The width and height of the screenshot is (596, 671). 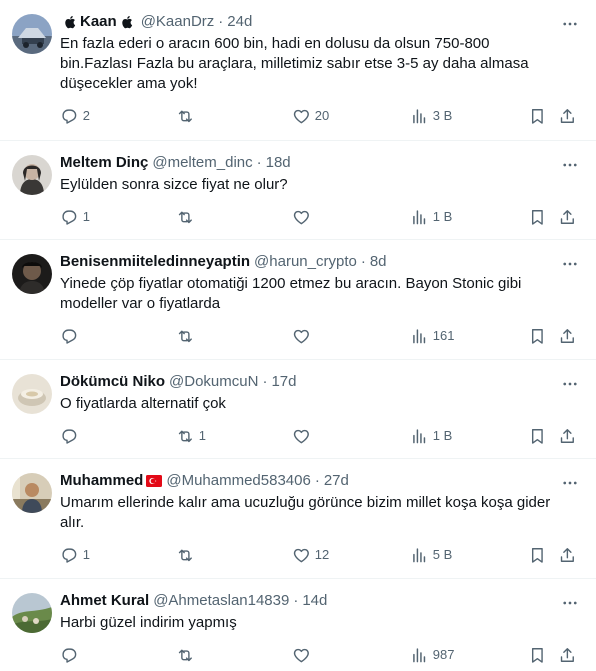 What do you see at coordinates (111, 481) in the screenshot?
I see `display-name: Muhammed` at bounding box center [111, 481].